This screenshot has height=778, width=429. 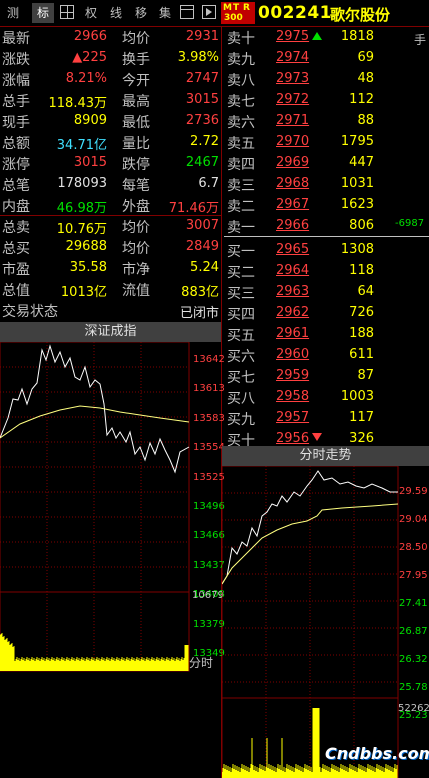 I want to click on quote-label: 总笔, so click(x=16, y=186).